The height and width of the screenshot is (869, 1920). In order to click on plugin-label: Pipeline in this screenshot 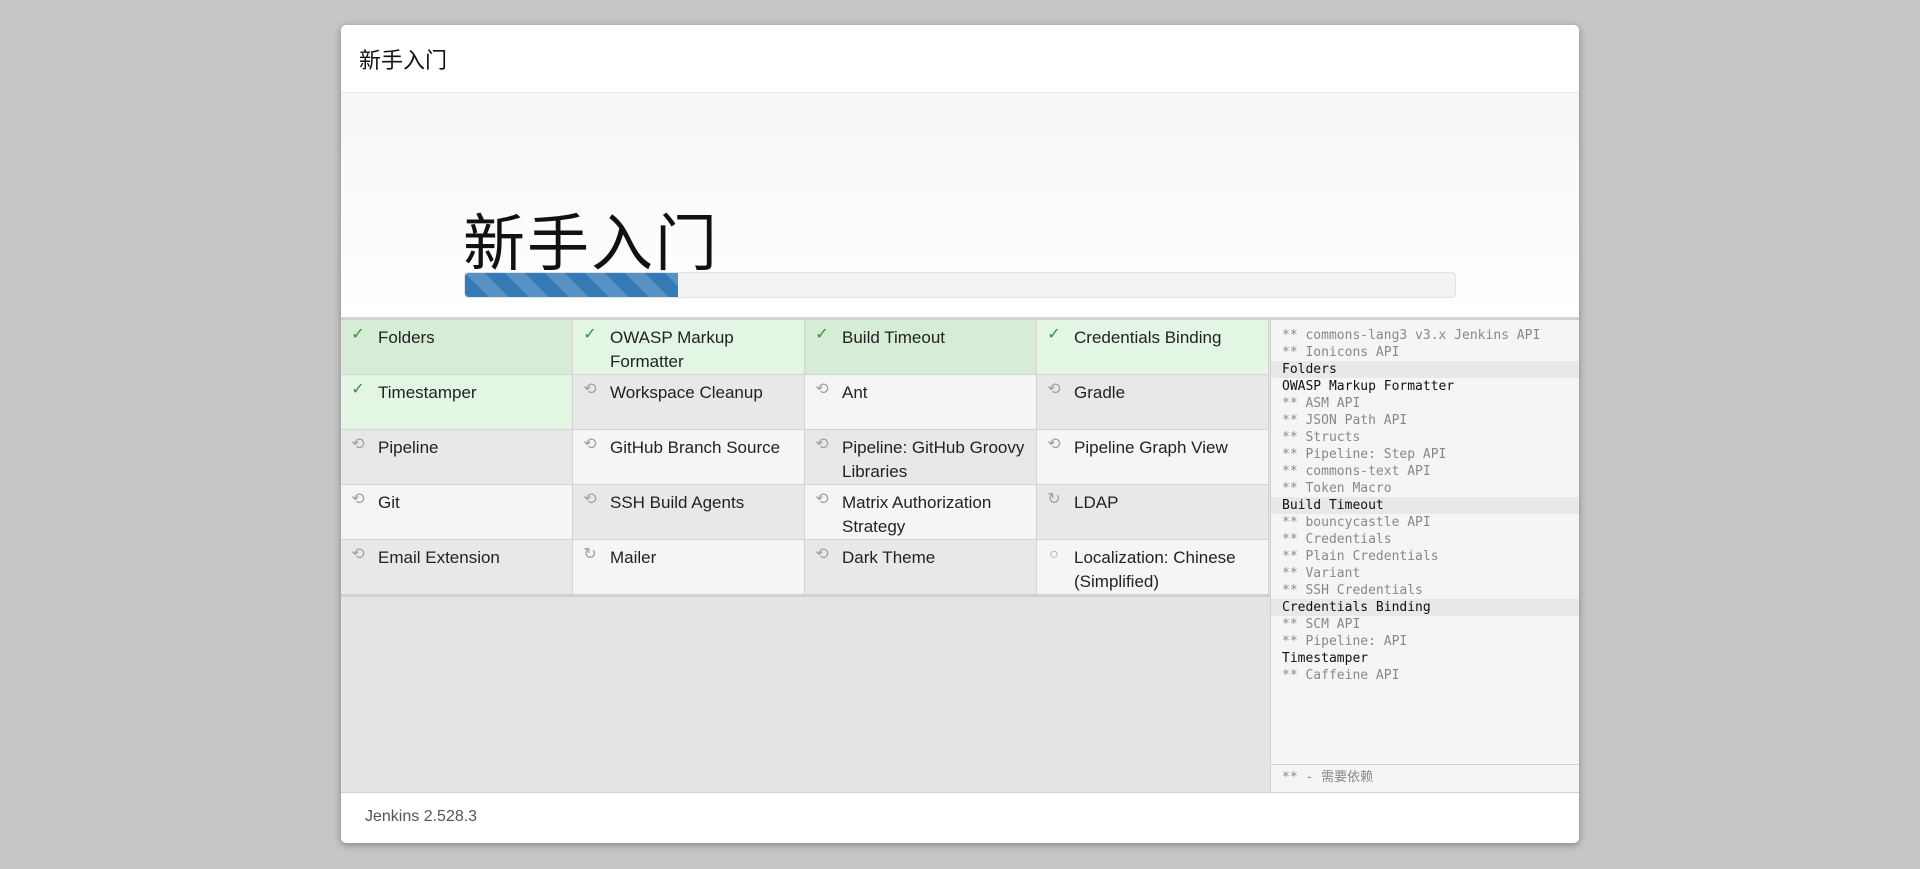, I will do `click(408, 447)`.